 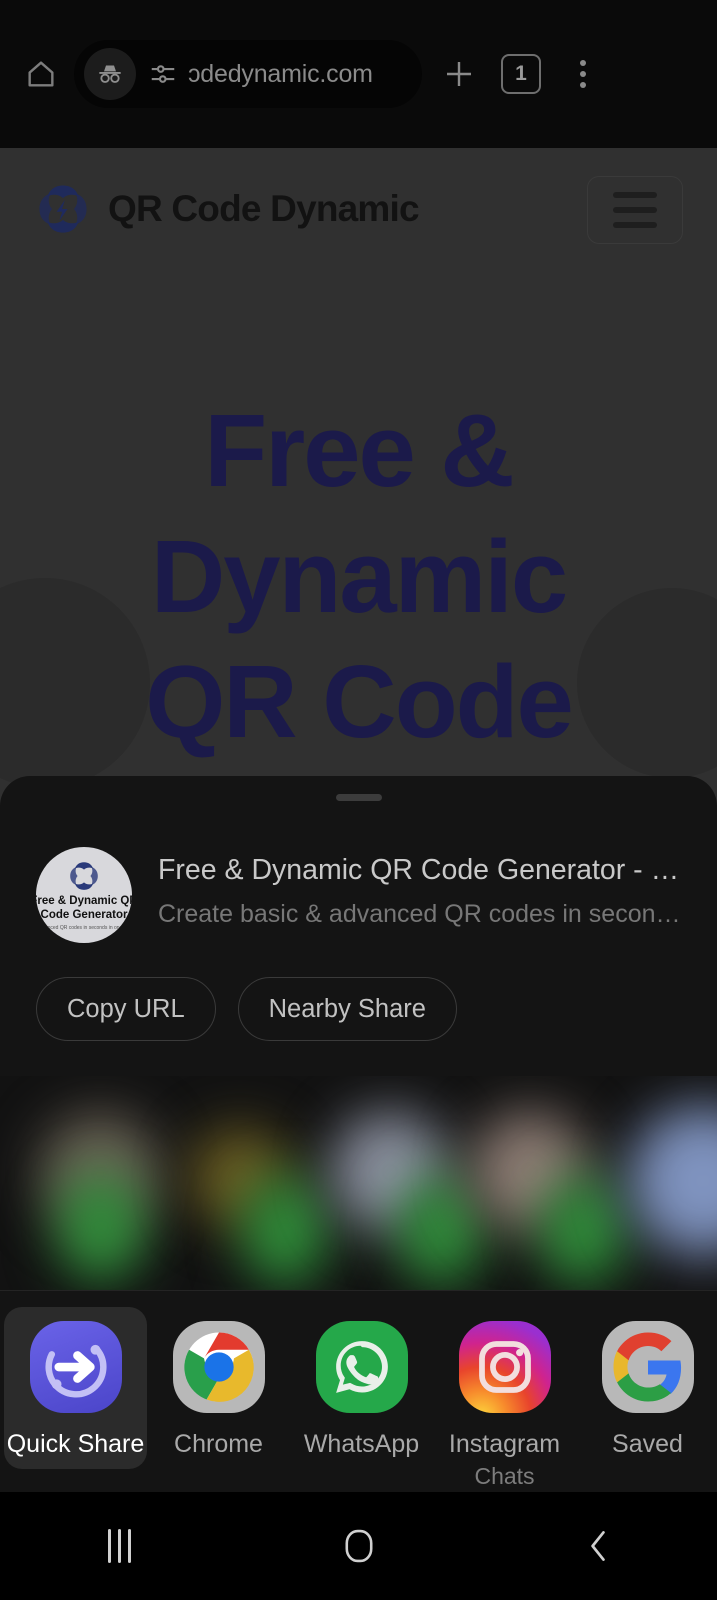 I want to click on app-label: WhatsApp, so click(x=361, y=1444).